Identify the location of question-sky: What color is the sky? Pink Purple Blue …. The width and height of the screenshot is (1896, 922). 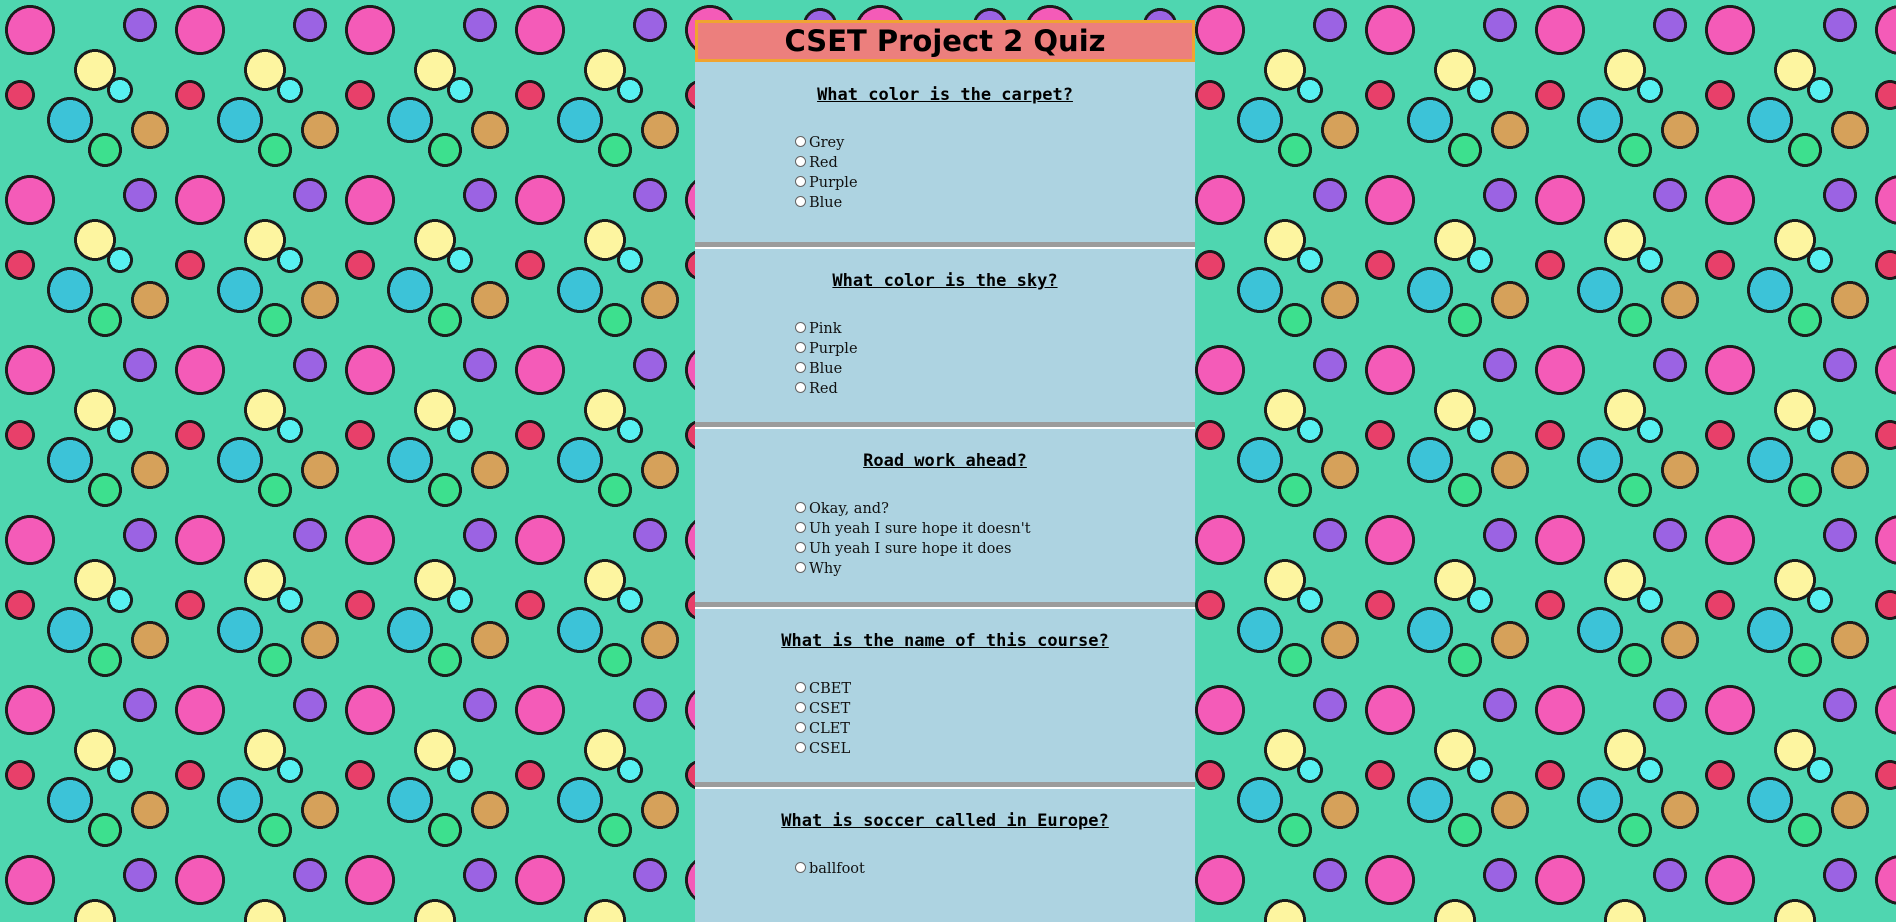
(945, 337).